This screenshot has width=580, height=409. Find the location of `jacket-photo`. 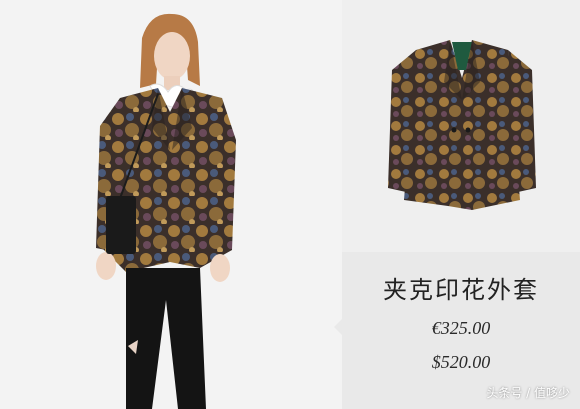

jacket-photo is located at coordinates (462, 125).